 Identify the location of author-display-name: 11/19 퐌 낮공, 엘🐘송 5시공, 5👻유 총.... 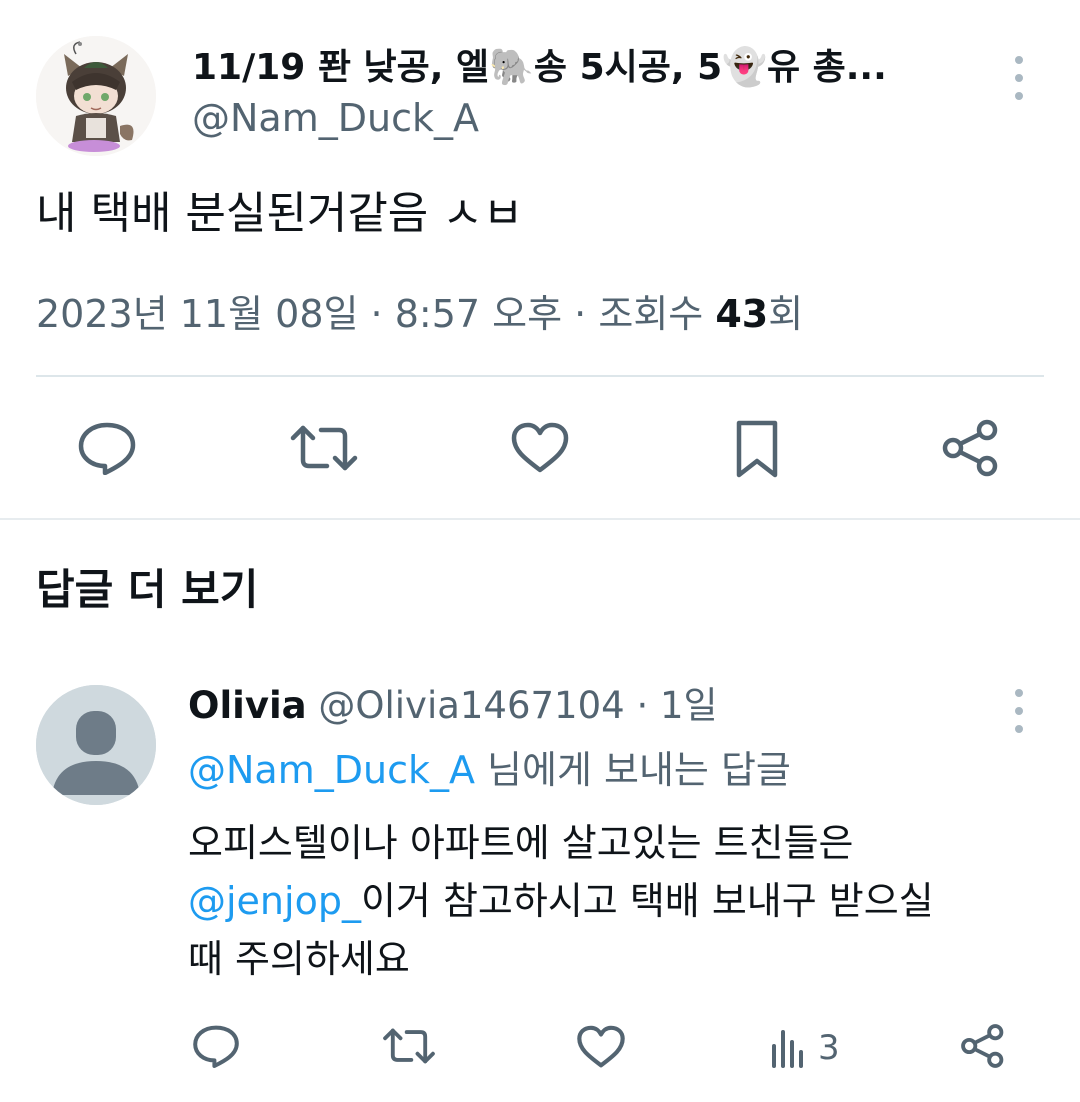
(577, 68).